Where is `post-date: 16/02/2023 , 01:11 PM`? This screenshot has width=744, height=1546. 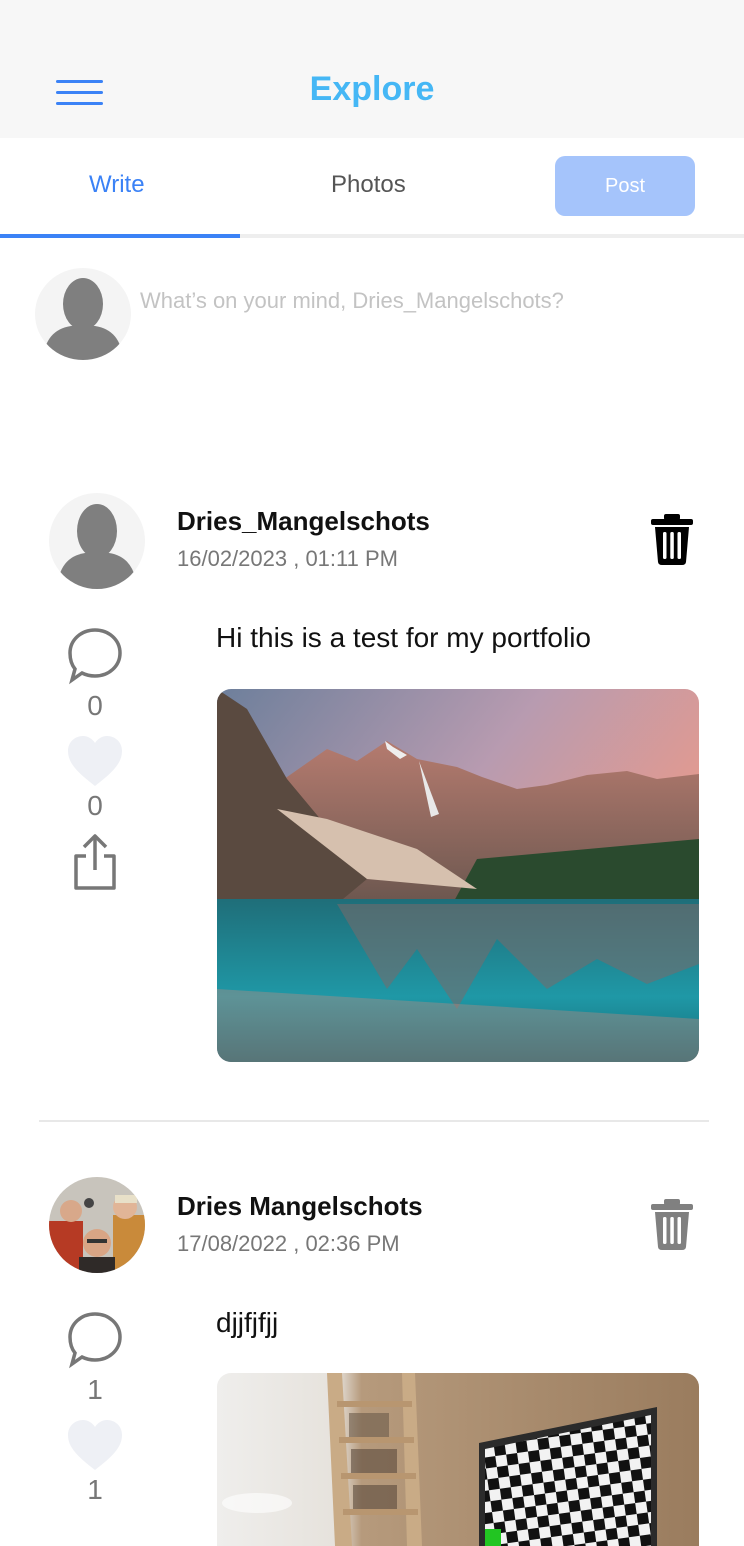 post-date: 16/02/2023 , 01:11 PM is located at coordinates (287, 558).